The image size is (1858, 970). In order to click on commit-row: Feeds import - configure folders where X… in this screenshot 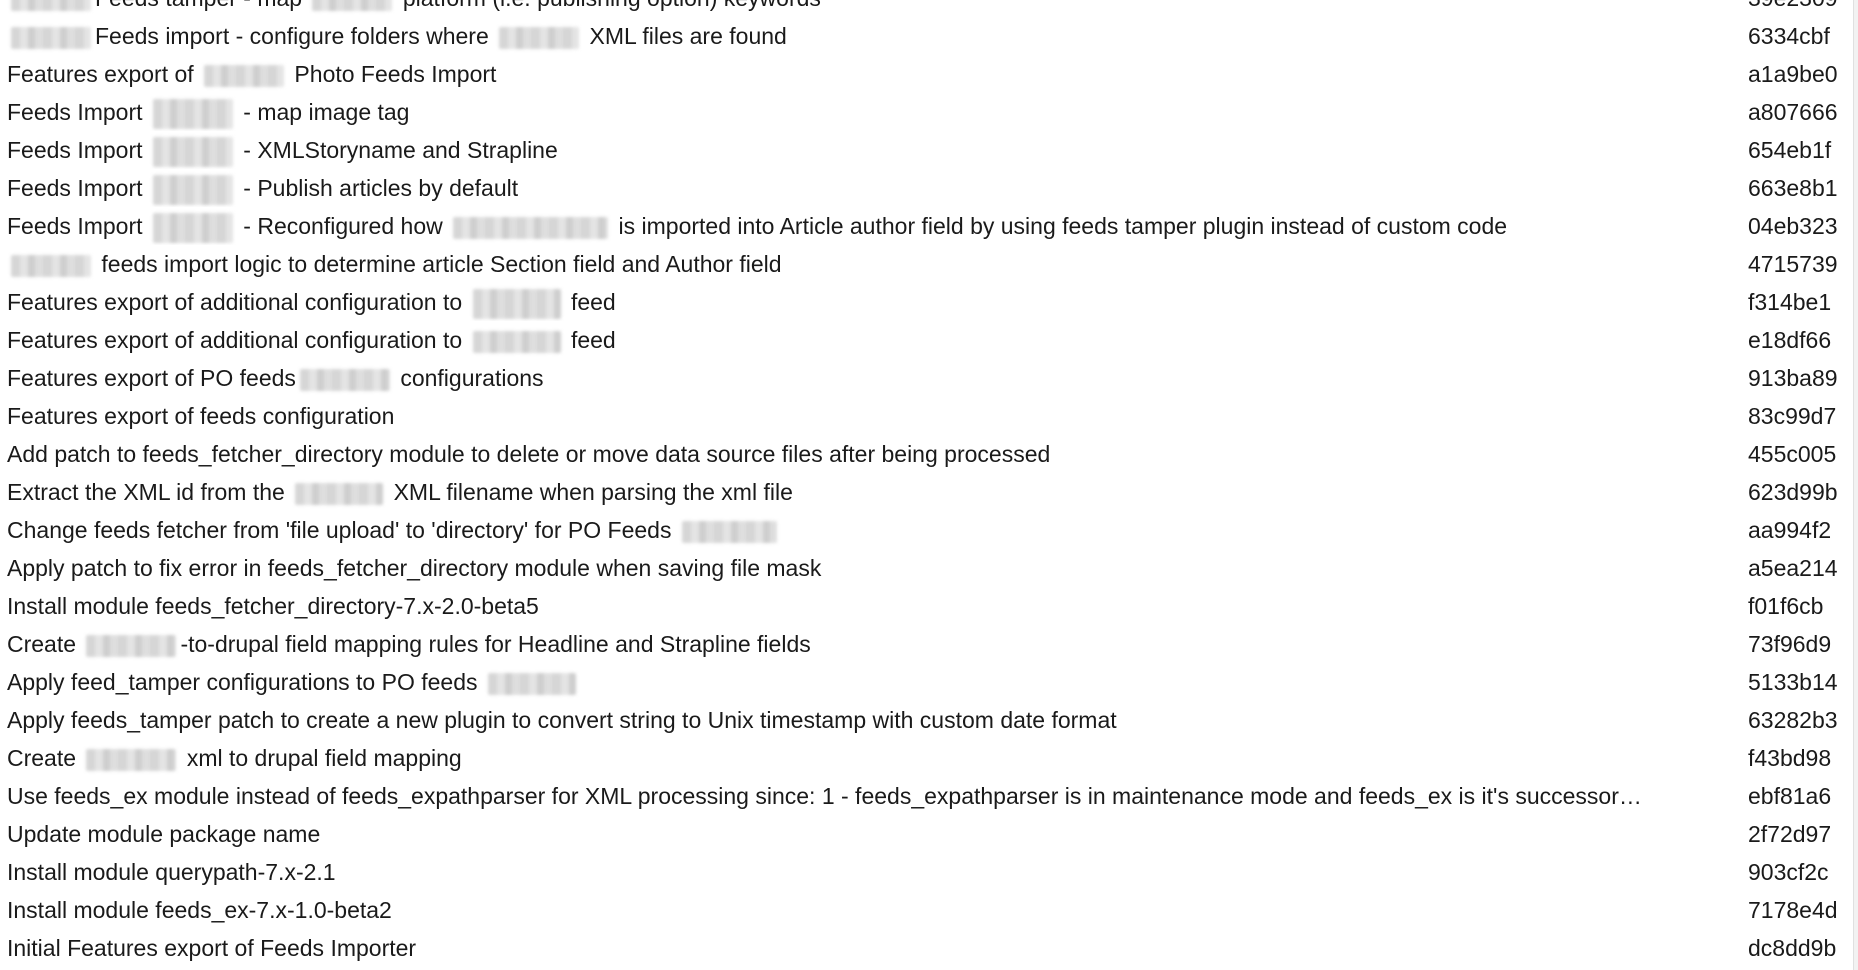, I will do `click(925, 36)`.